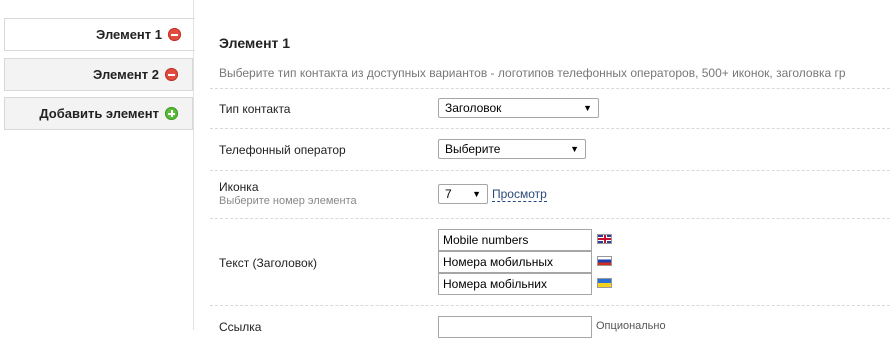  Describe the element at coordinates (255, 43) in the screenshot. I see `page-title: Элемент 1` at that location.